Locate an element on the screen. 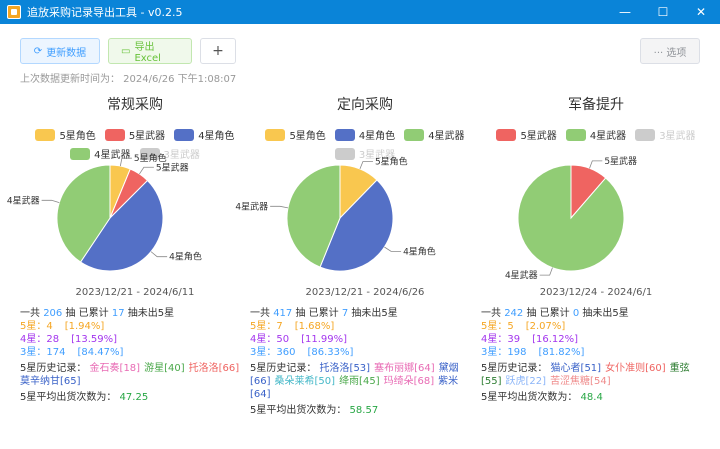  export-excel-button: ▭ 导出Excel is located at coordinates (150, 51).